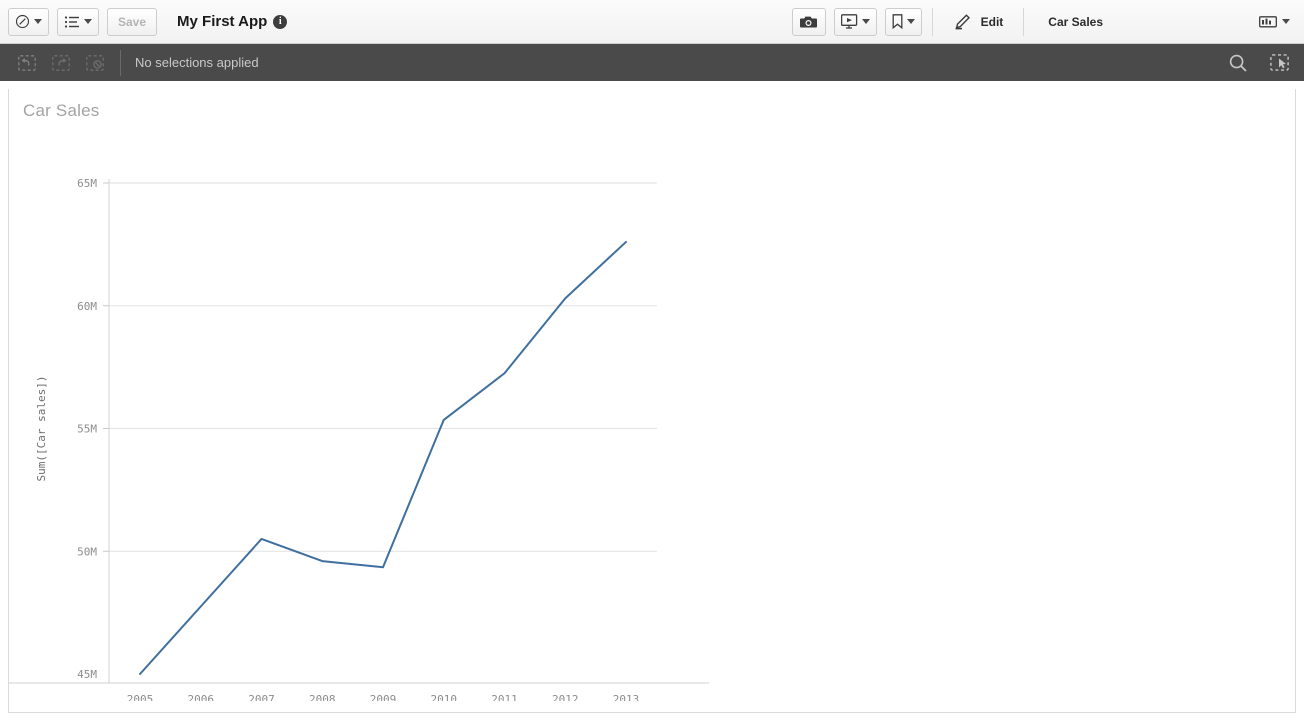  Describe the element at coordinates (626, 697) in the screenshot. I see `x-tick-label: 2013` at that location.